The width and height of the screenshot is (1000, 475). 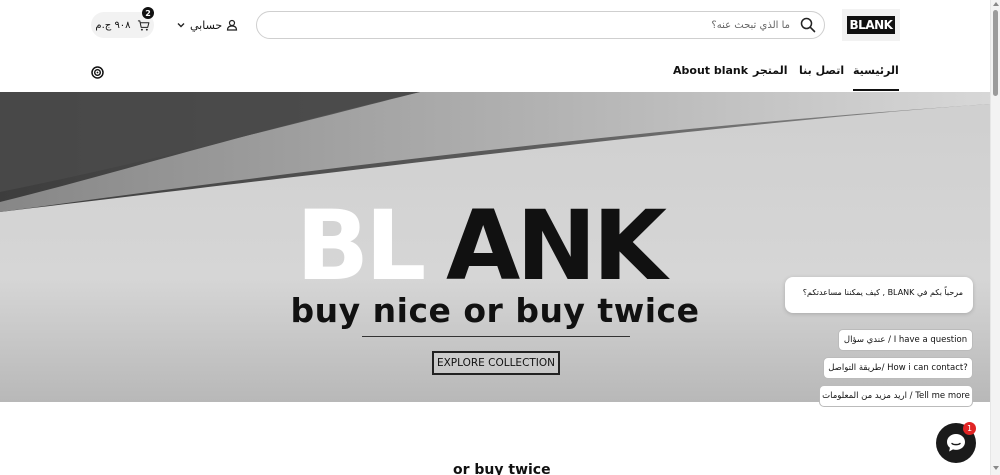 I want to click on account-menu: حسابي, so click(x=207, y=25).